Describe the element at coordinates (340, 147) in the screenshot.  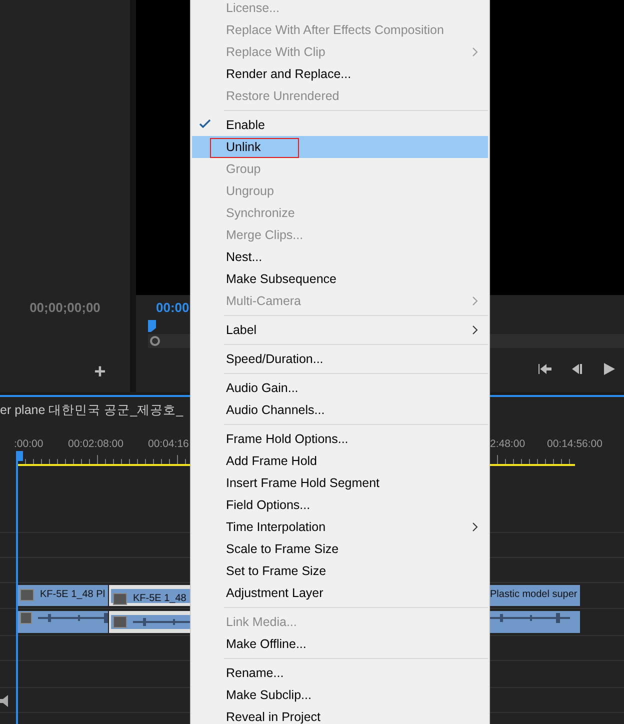
I see `menu-item: Unlink` at that location.